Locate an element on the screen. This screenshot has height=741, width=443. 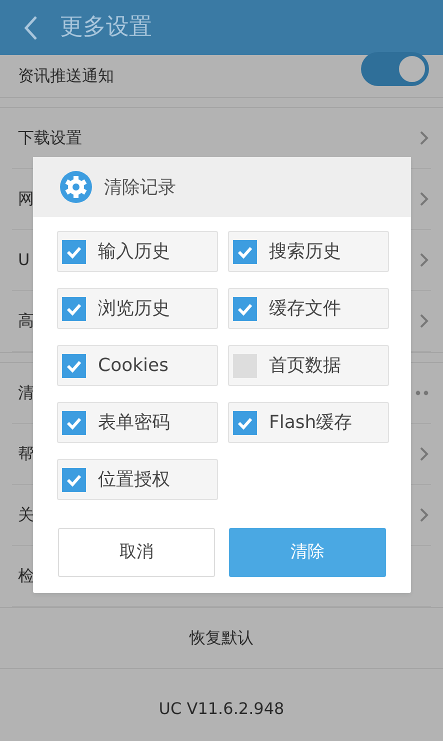
checkbox-option: 输入历史 is located at coordinates (137, 251).